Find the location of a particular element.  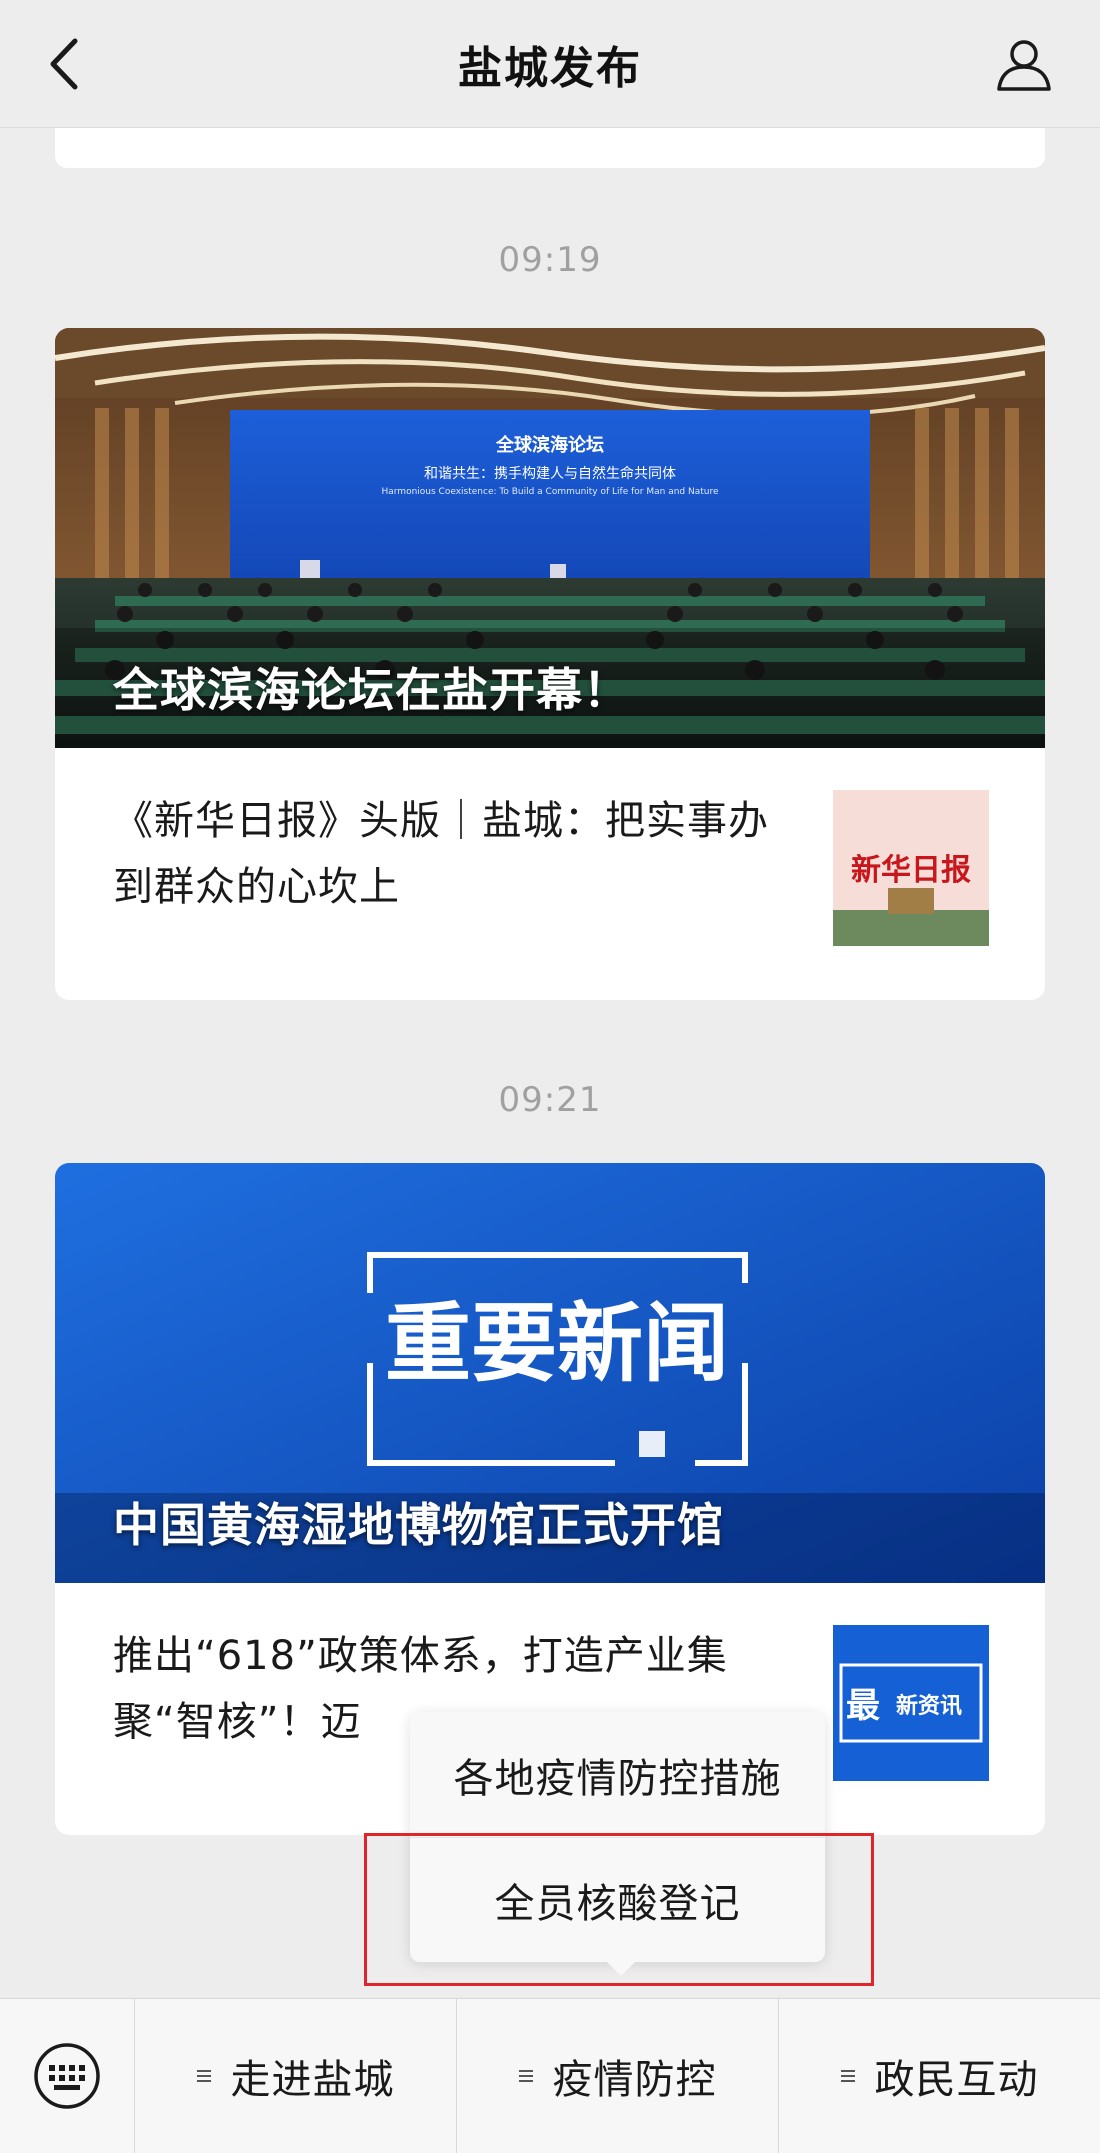

bottom-menu-bar: 走进盐城 疫情防控 政民互动 is located at coordinates (550, 2075).